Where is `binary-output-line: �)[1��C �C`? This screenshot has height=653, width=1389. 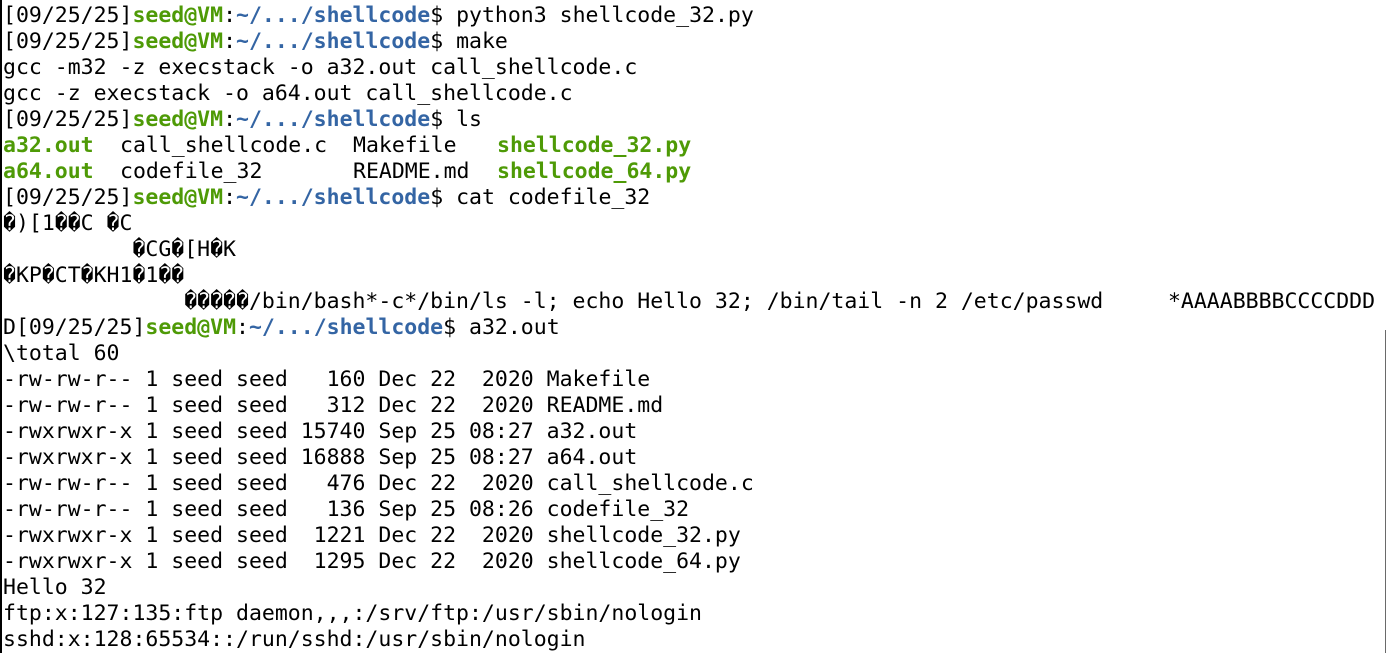 binary-output-line: �)[1��C �C is located at coordinates (68, 223).